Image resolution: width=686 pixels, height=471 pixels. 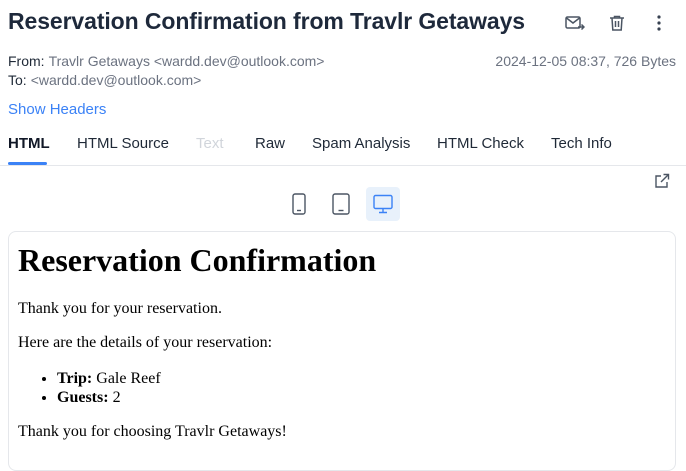 I want to click on tablet-view-button, so click(x=341, y=204).